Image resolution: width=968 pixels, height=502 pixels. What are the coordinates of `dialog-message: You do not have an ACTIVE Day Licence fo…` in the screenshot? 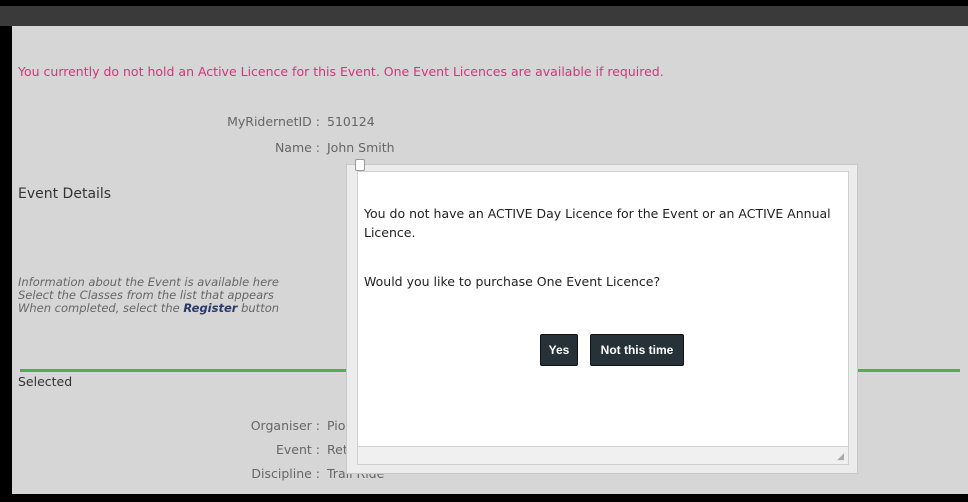 It's located at (597, 223).